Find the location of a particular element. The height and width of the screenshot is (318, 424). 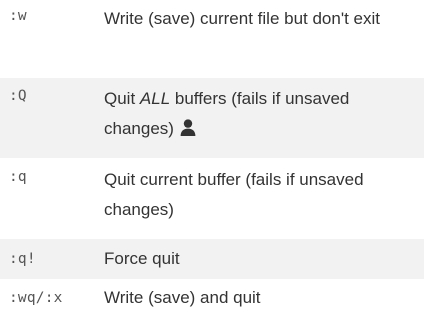

table-row: :wq/:x Write (save) and quit is located at coordinates (212, 298).